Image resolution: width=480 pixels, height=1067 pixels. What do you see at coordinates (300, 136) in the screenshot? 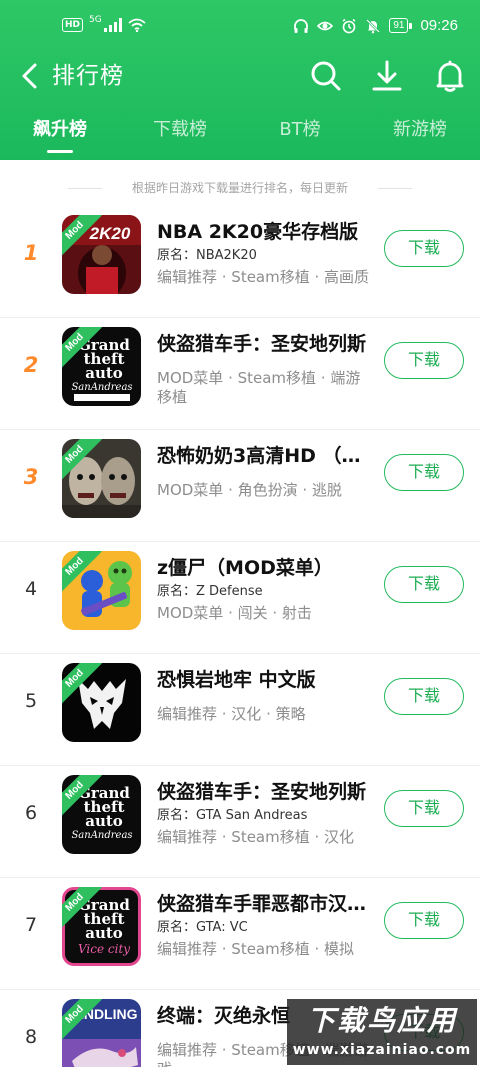
I see `tab-bt: BT榜` at bounding box center [300, 136].